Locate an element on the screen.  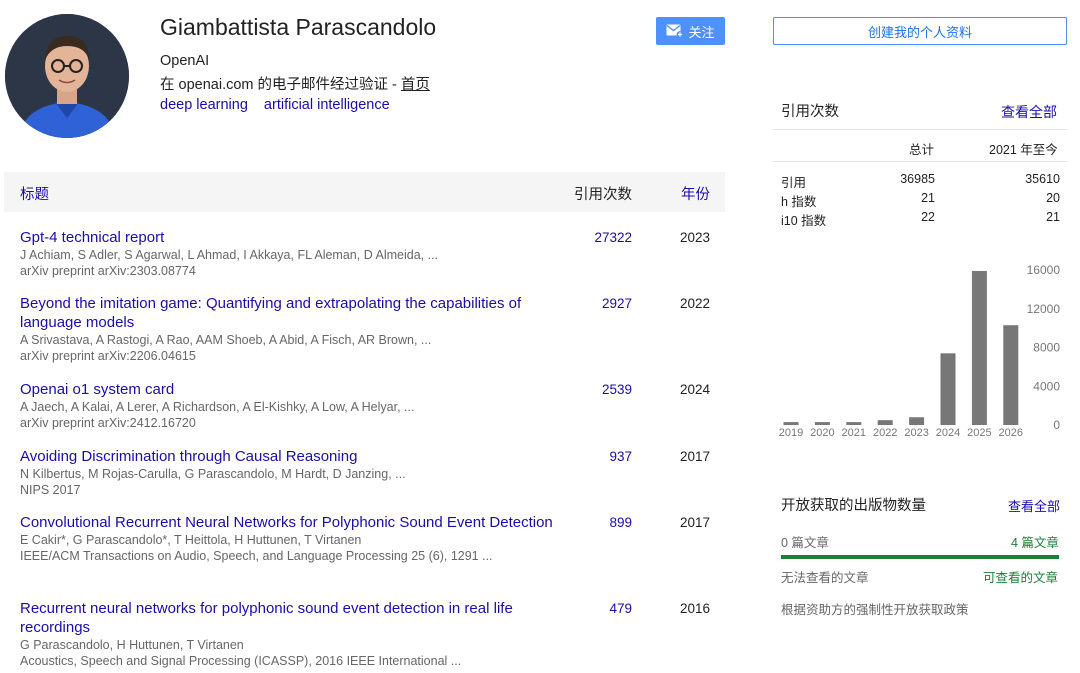
sort-by-title-header: 标题 is located at coordinates (34, 193).